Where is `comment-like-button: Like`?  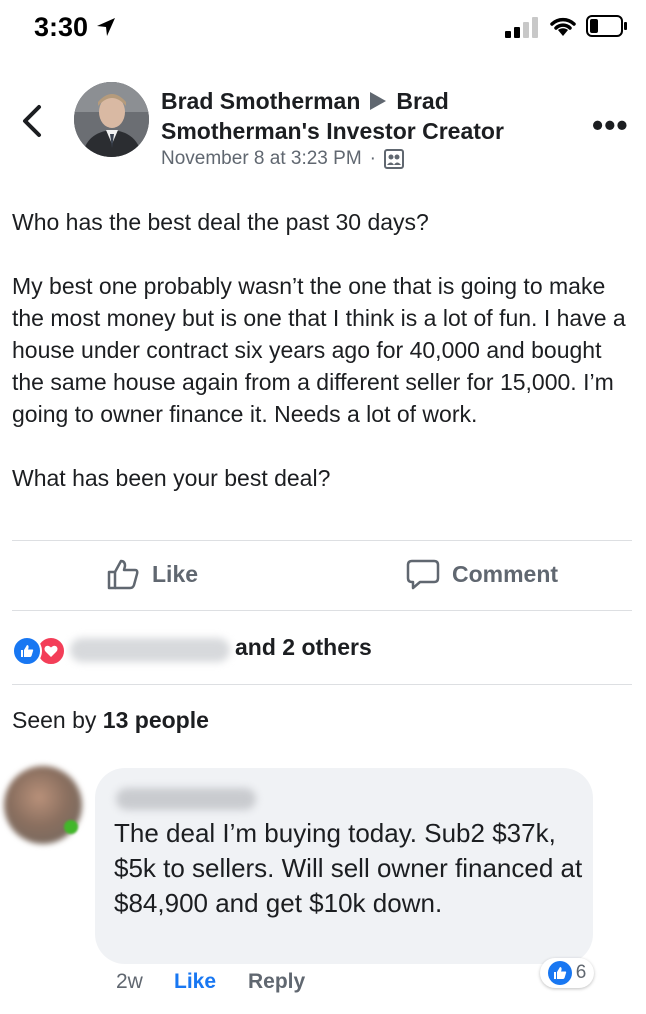 comment-like-button: Like is located at coordinates (195, 982).